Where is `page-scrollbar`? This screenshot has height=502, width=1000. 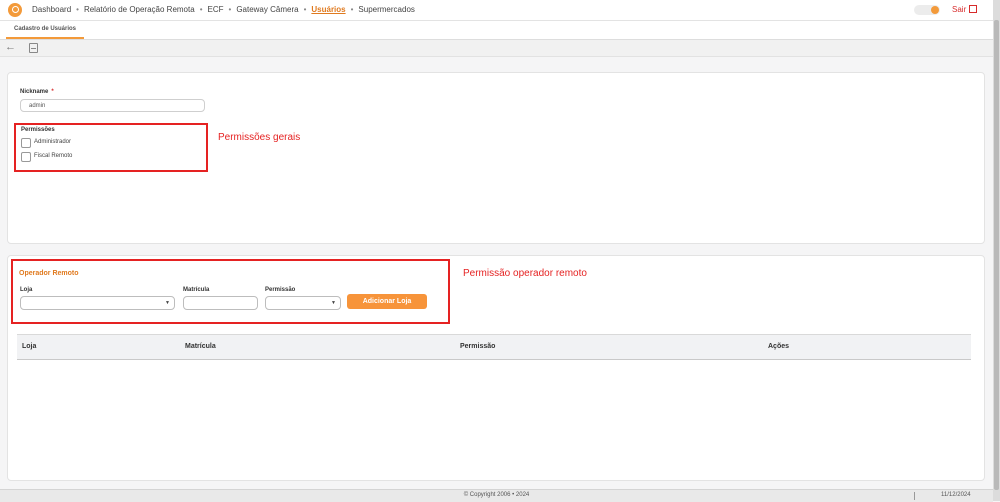 page-scrollbar is located at coordinates (996, 250).